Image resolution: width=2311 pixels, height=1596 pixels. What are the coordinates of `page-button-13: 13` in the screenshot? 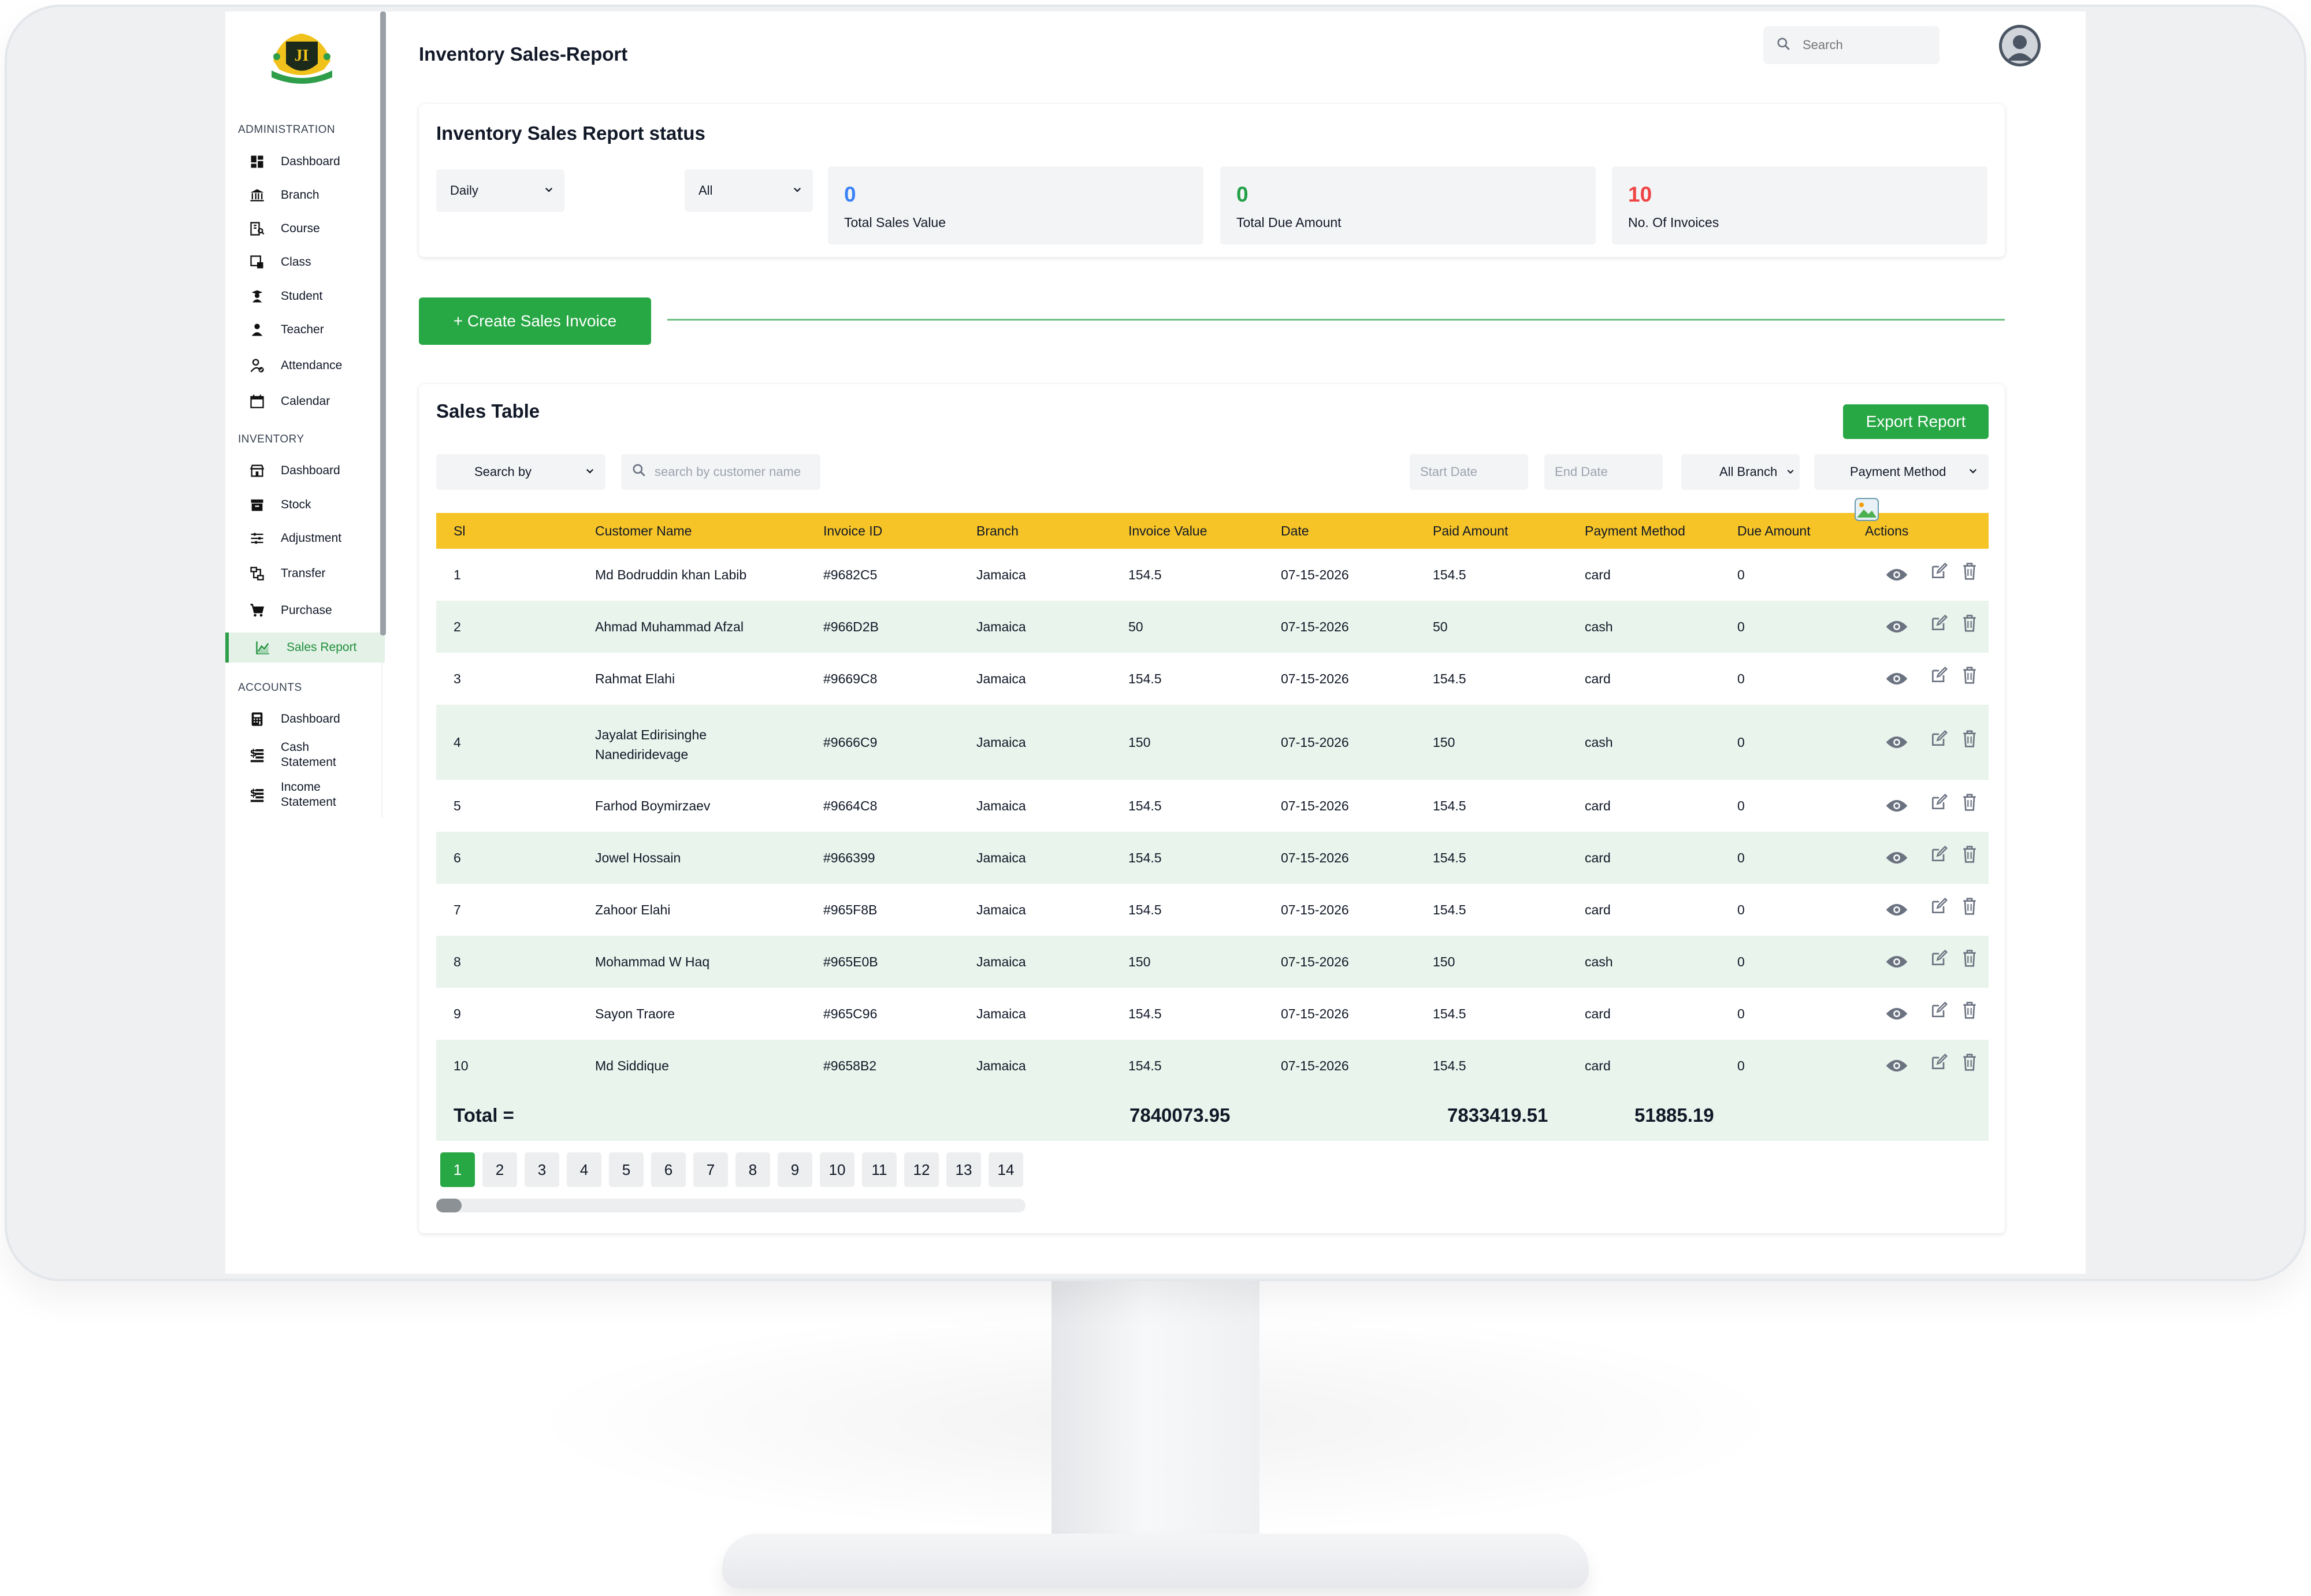 It's located at (963, 1169).